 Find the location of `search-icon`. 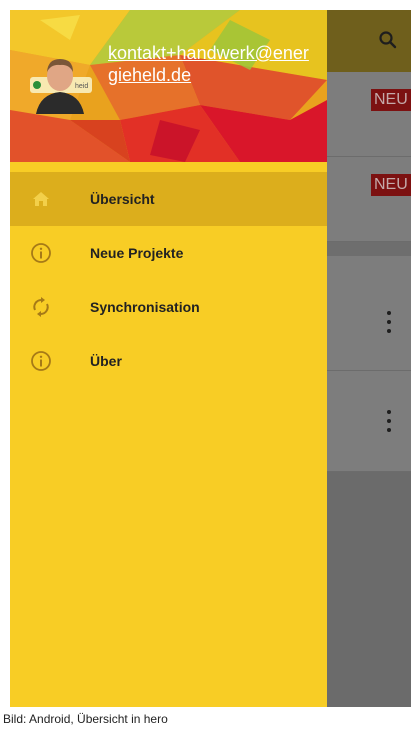

search-icon is located at coordinates (388, 40).